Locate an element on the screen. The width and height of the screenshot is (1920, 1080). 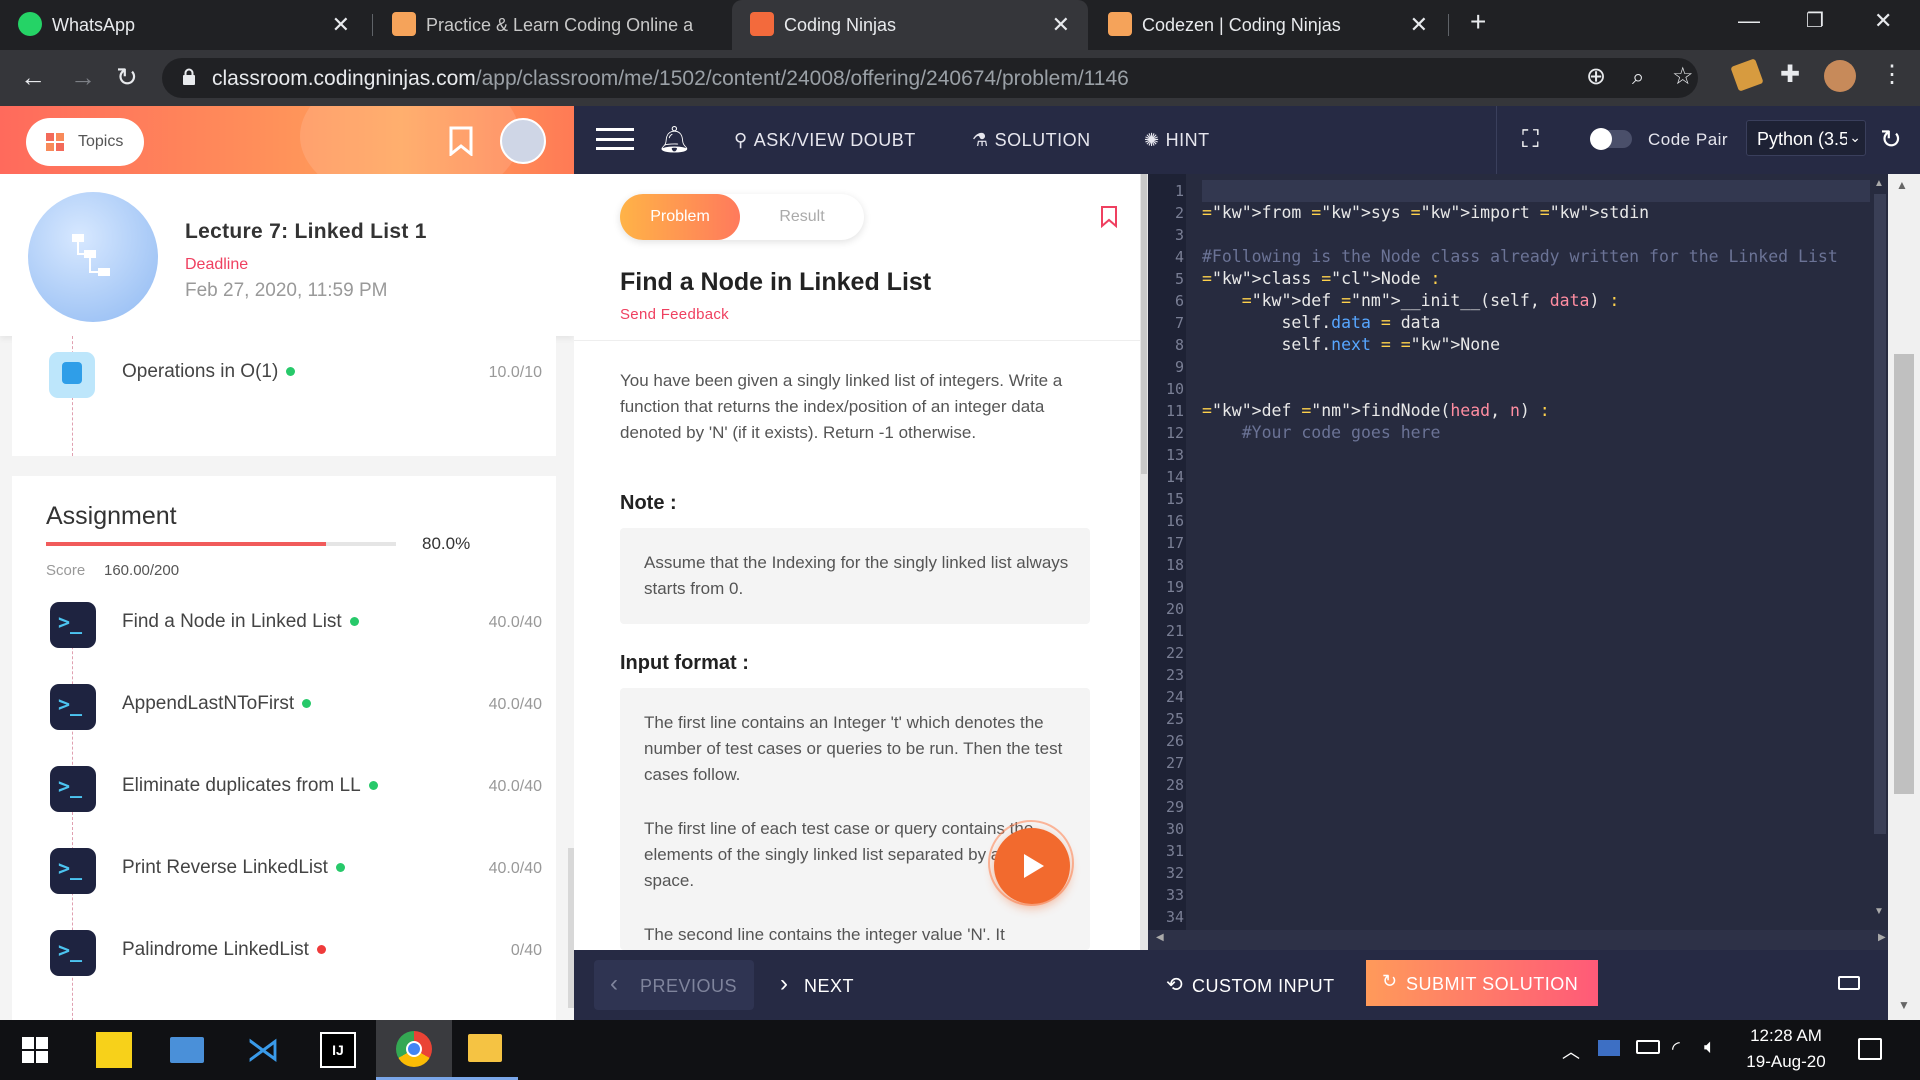
code-line: ="kw">def ="nm">__init__(self, data) : is located at coordinates (1411, 300).